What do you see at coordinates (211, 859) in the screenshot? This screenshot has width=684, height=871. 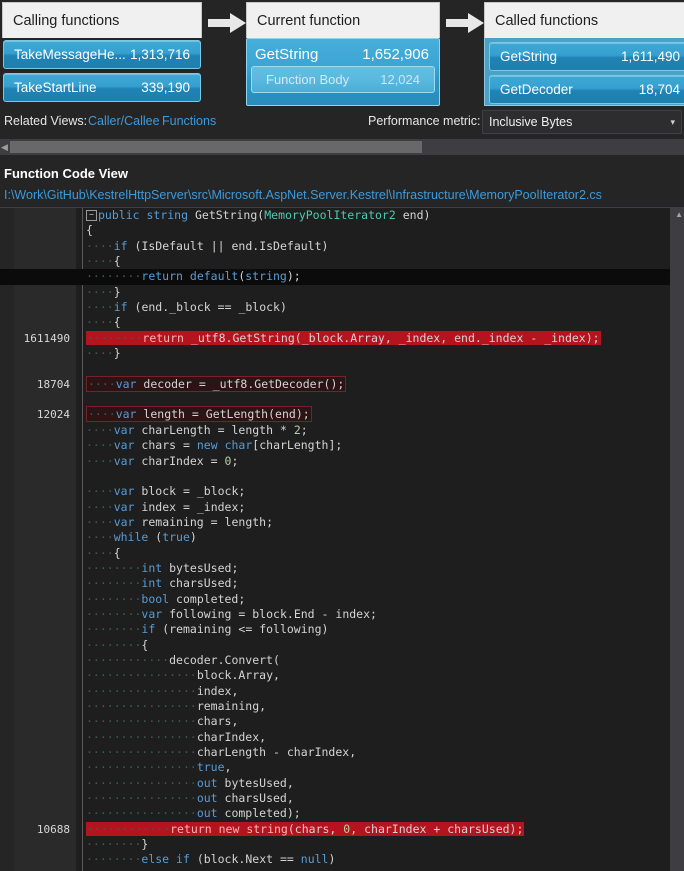 I see `line-source: ········else if (block.Next == null)` at bounding box center [211, 859].